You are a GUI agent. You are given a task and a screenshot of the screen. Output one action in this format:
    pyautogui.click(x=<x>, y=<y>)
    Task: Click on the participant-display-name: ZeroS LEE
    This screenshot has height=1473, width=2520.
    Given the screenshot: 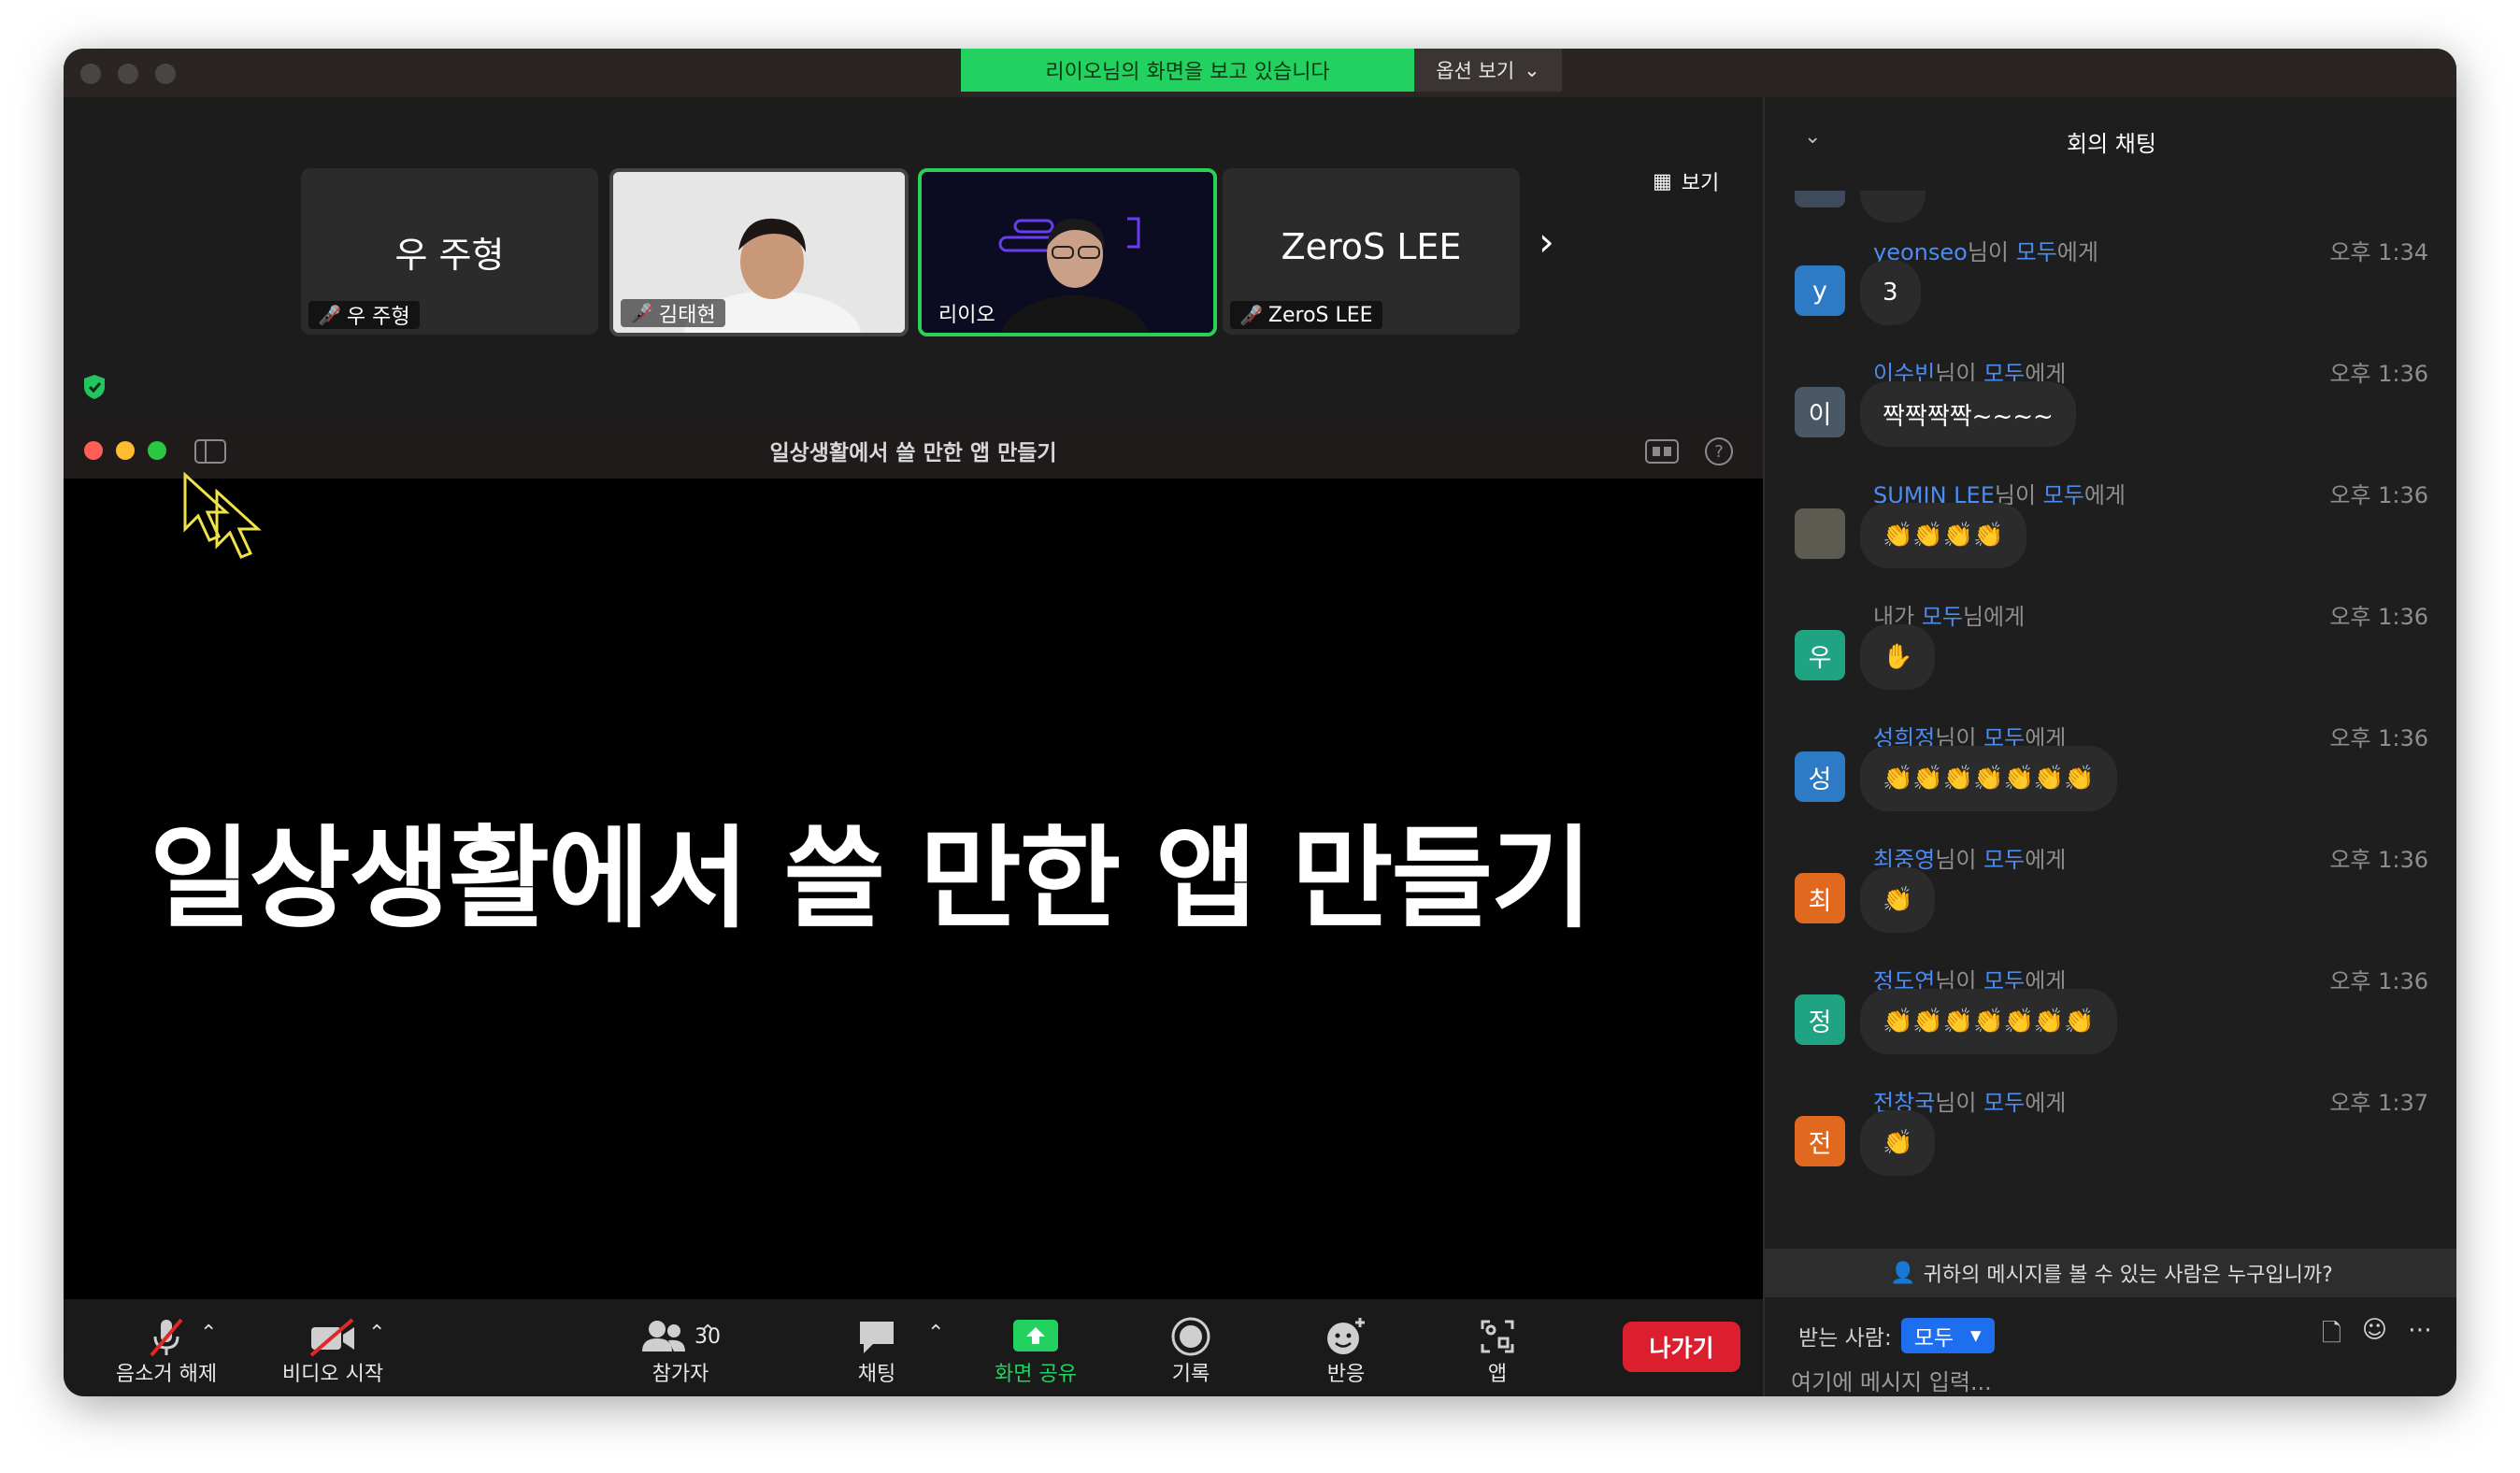 What is the action you would take?
    pyautogui.click(x=1371, y=247)
    